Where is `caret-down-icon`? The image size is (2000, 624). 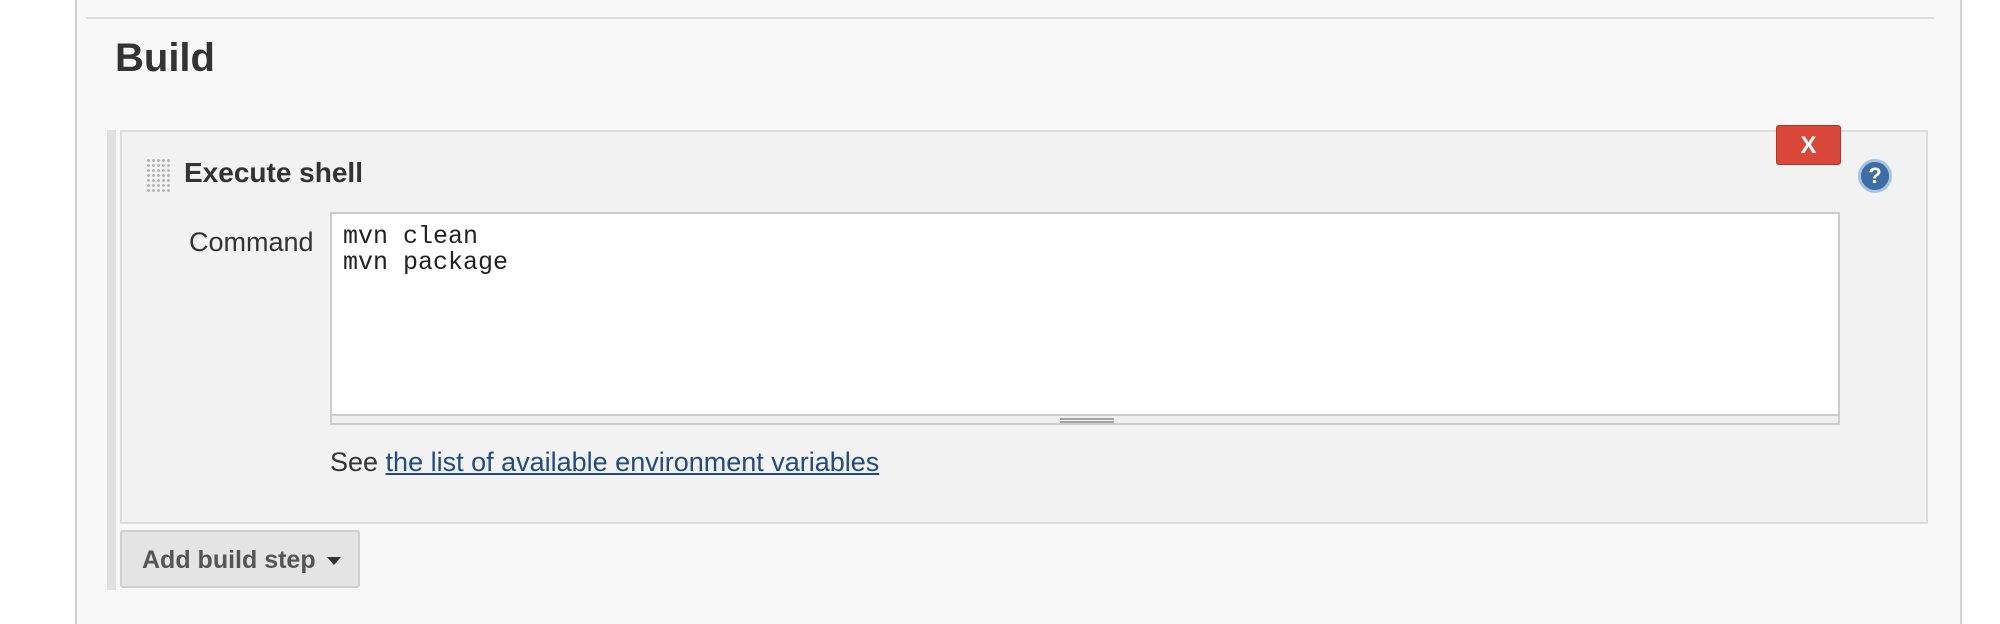
caret-down-icon is located at coordinates (334, 561).